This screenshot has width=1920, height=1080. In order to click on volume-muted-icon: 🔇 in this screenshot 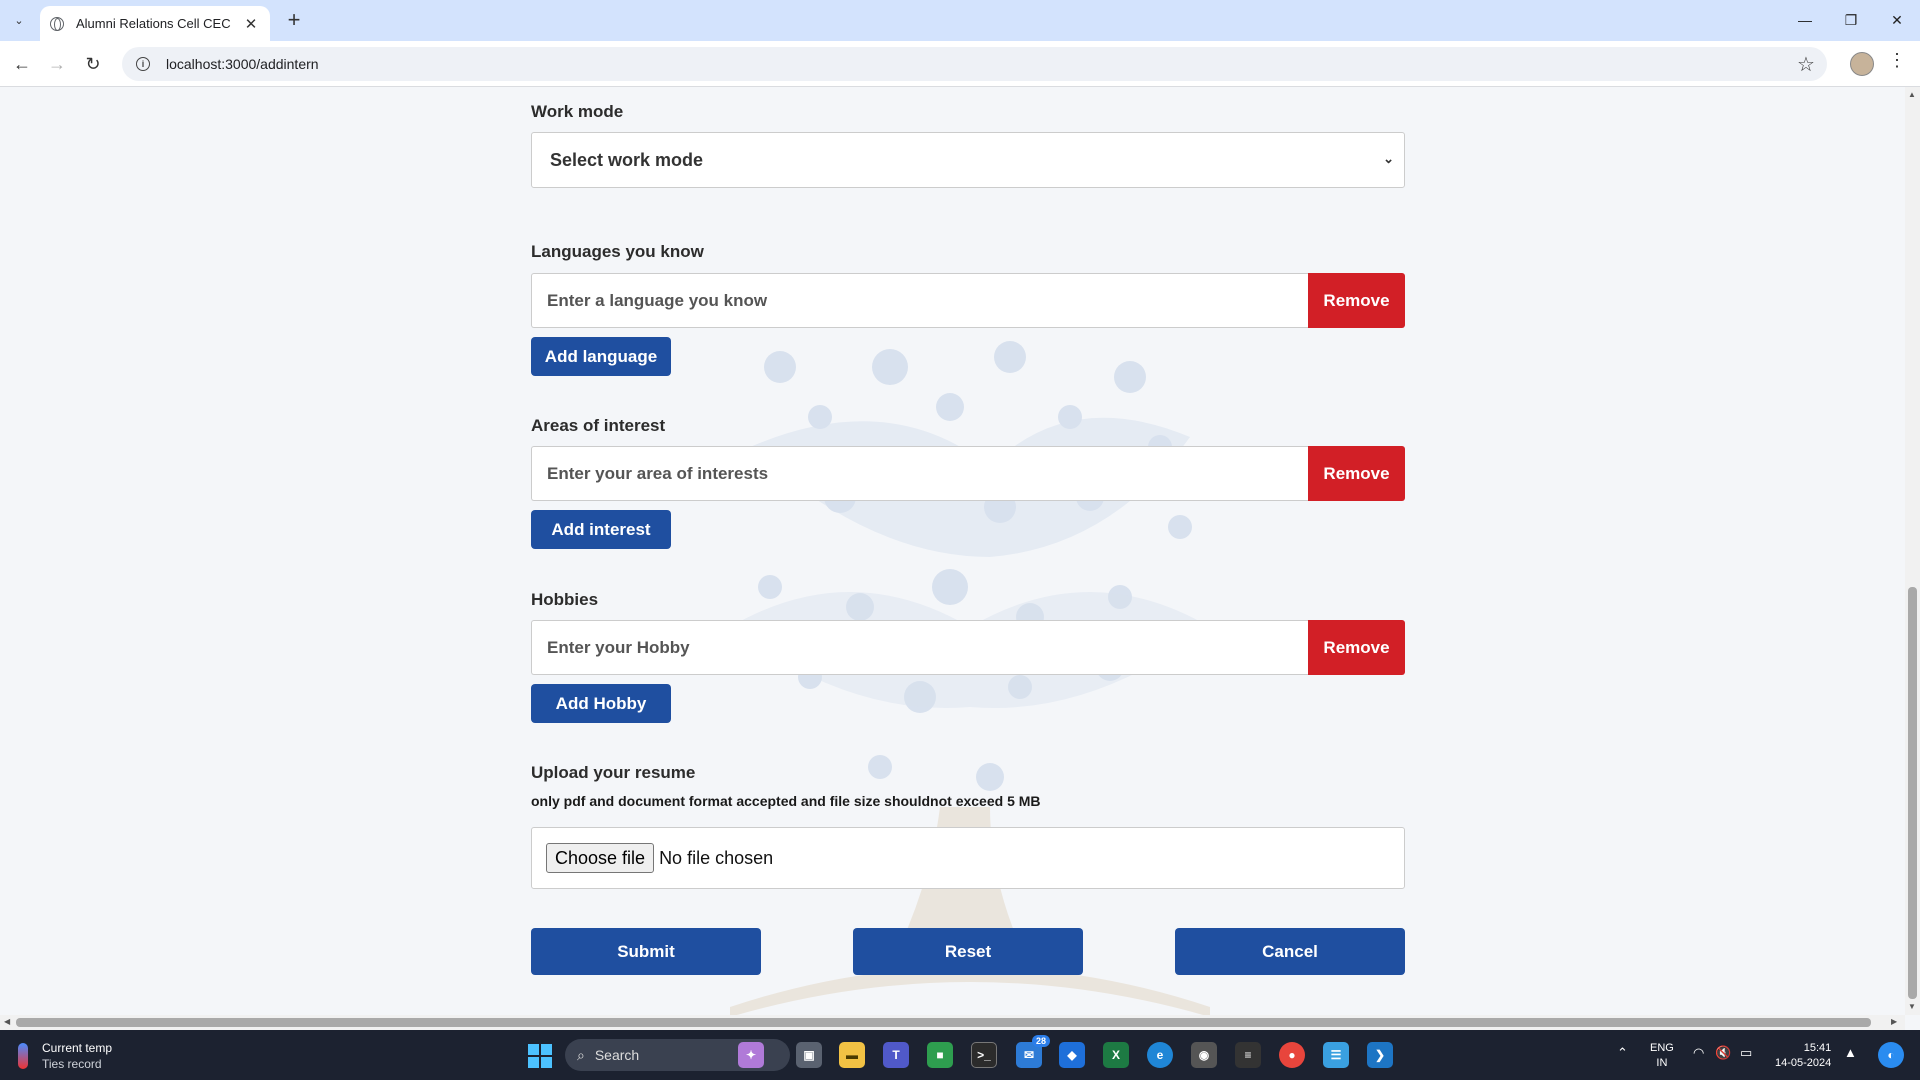, I will do `click(1723, 1053)`.